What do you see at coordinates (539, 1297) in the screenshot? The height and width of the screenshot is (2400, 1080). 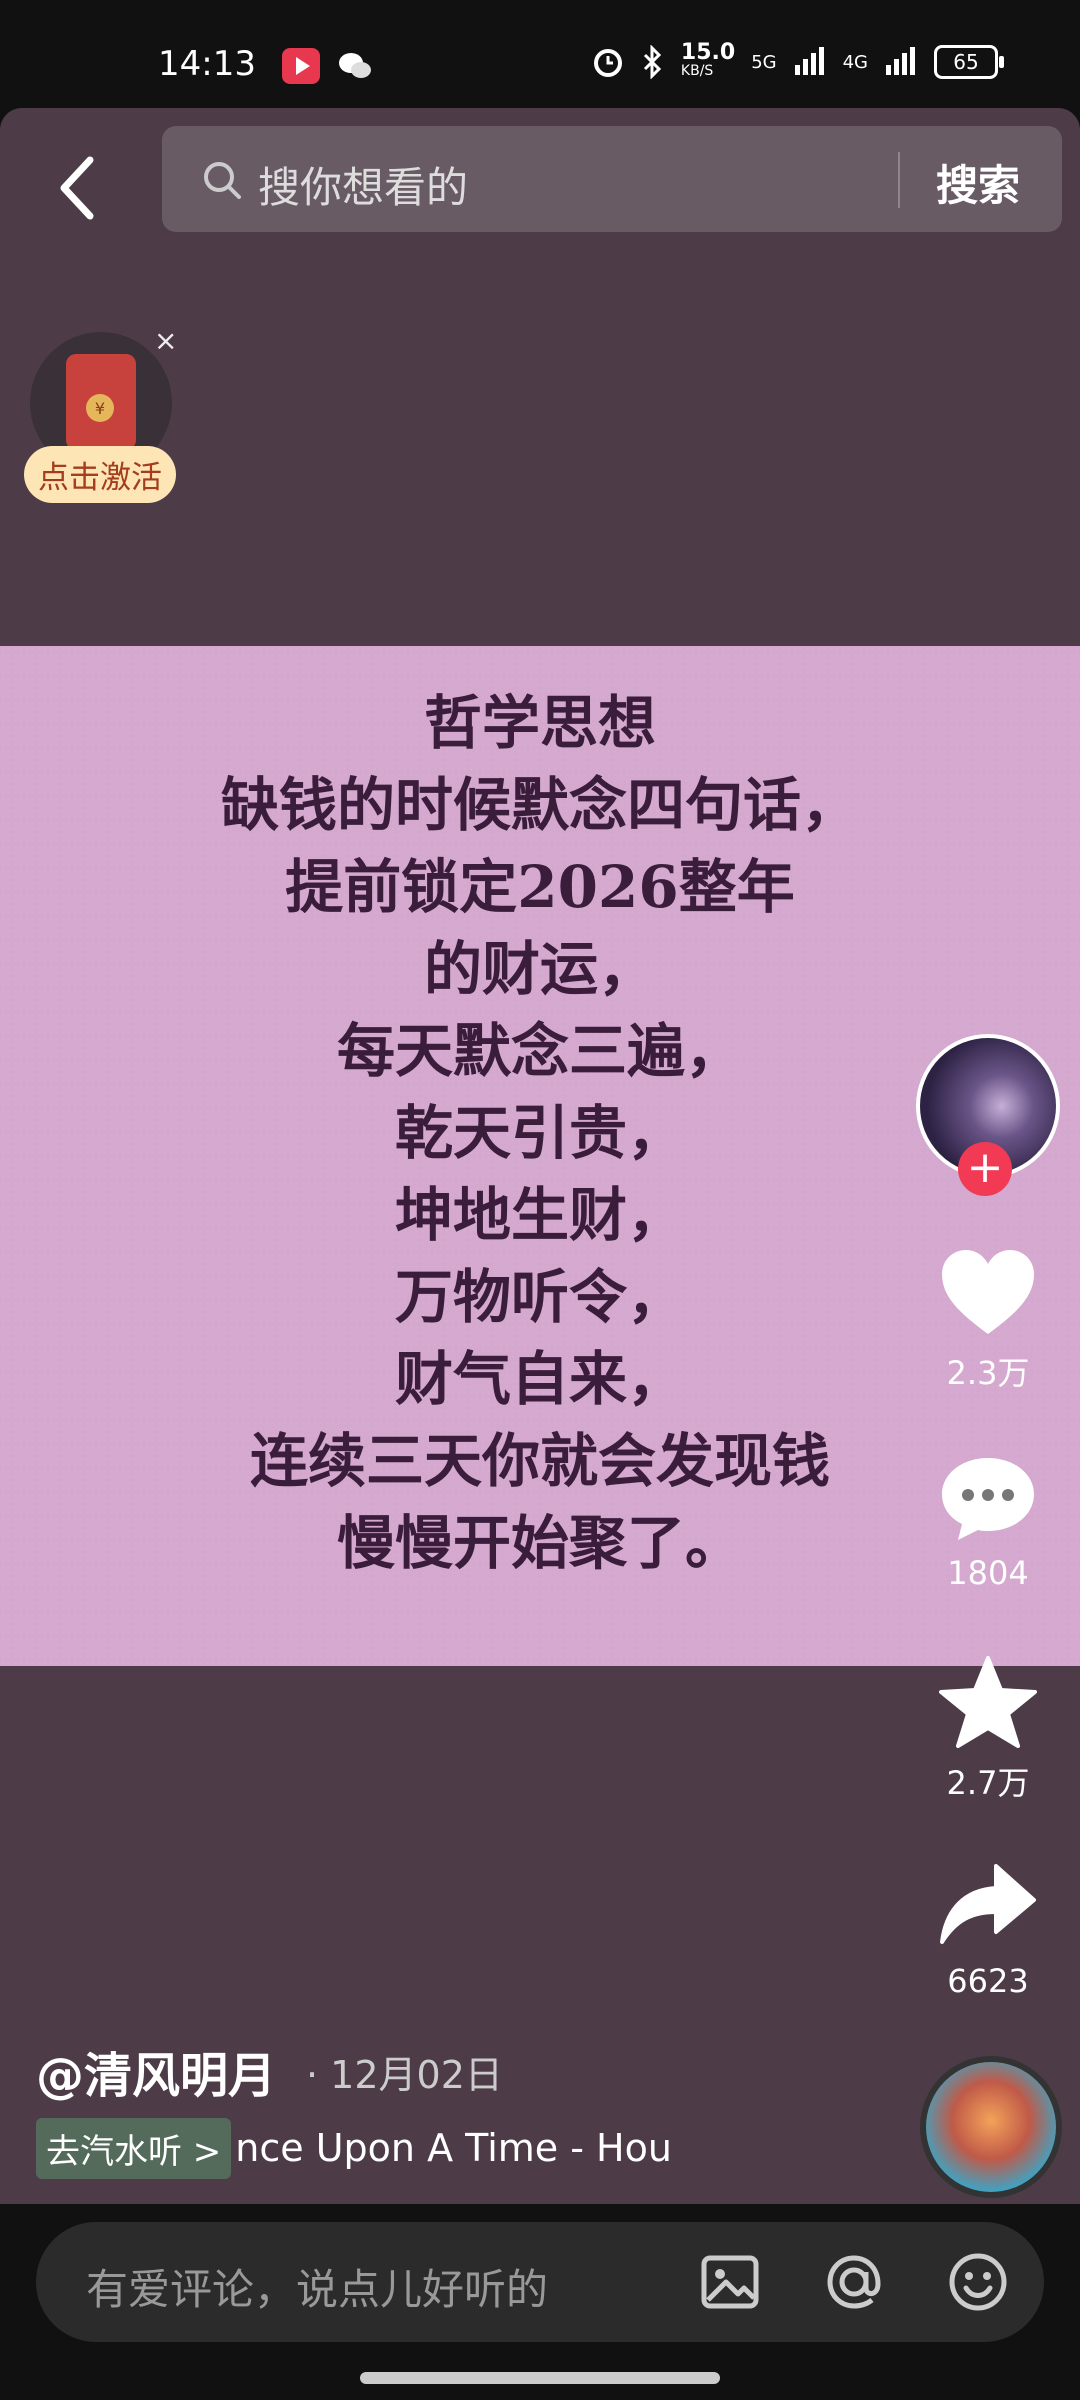 I see `card-line: 万物听令，` at bounding box center [539, 1297].